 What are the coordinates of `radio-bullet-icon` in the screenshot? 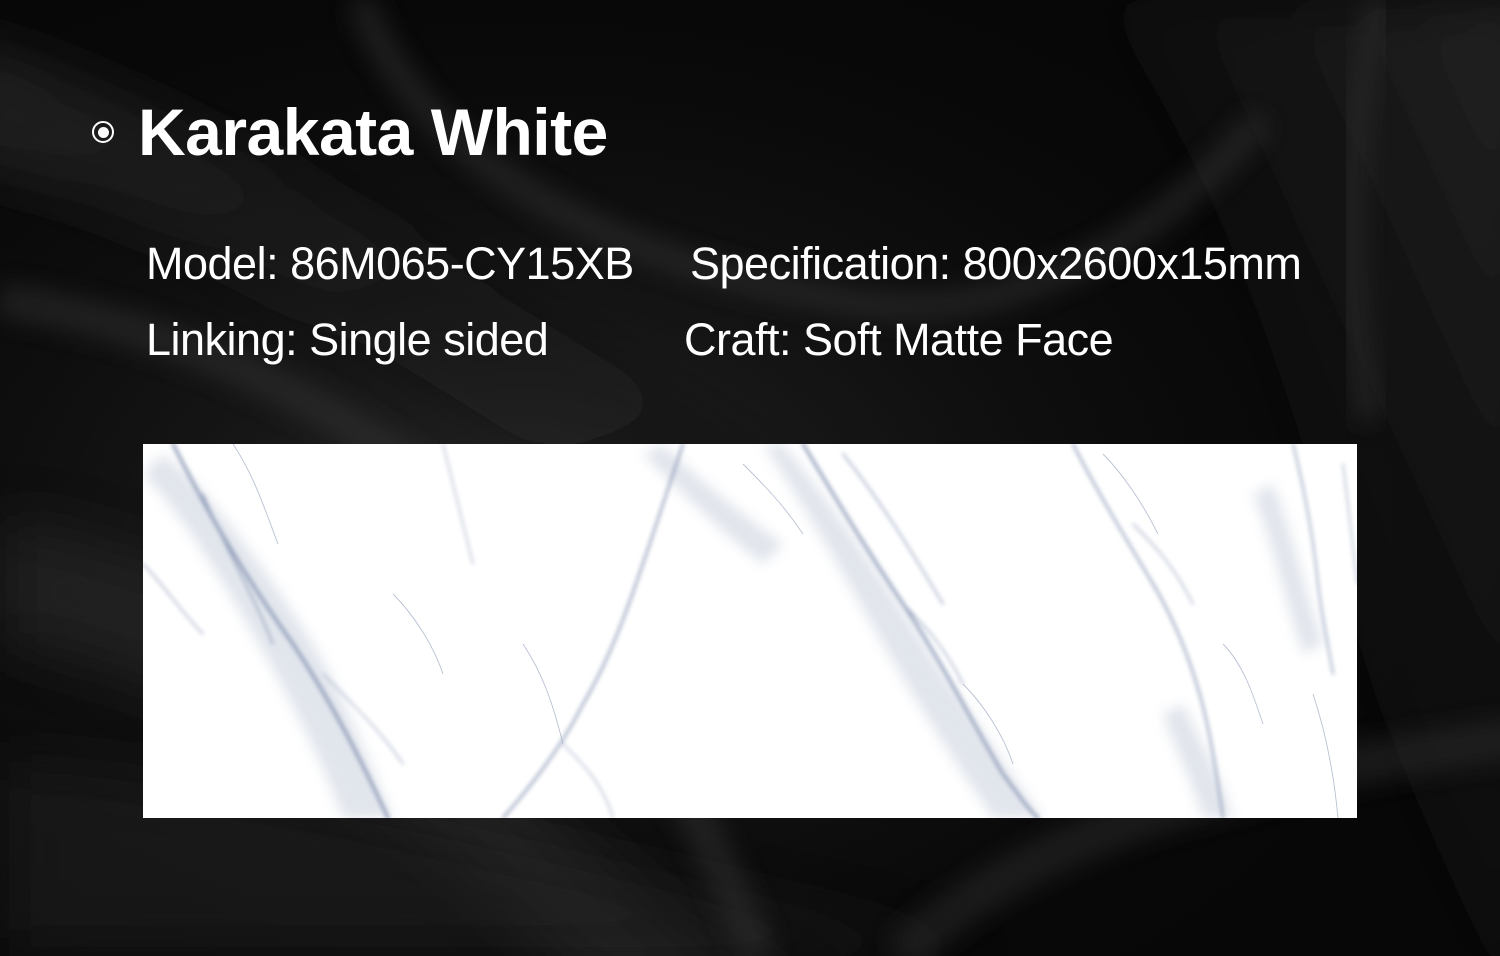 It's located at (103, 132).